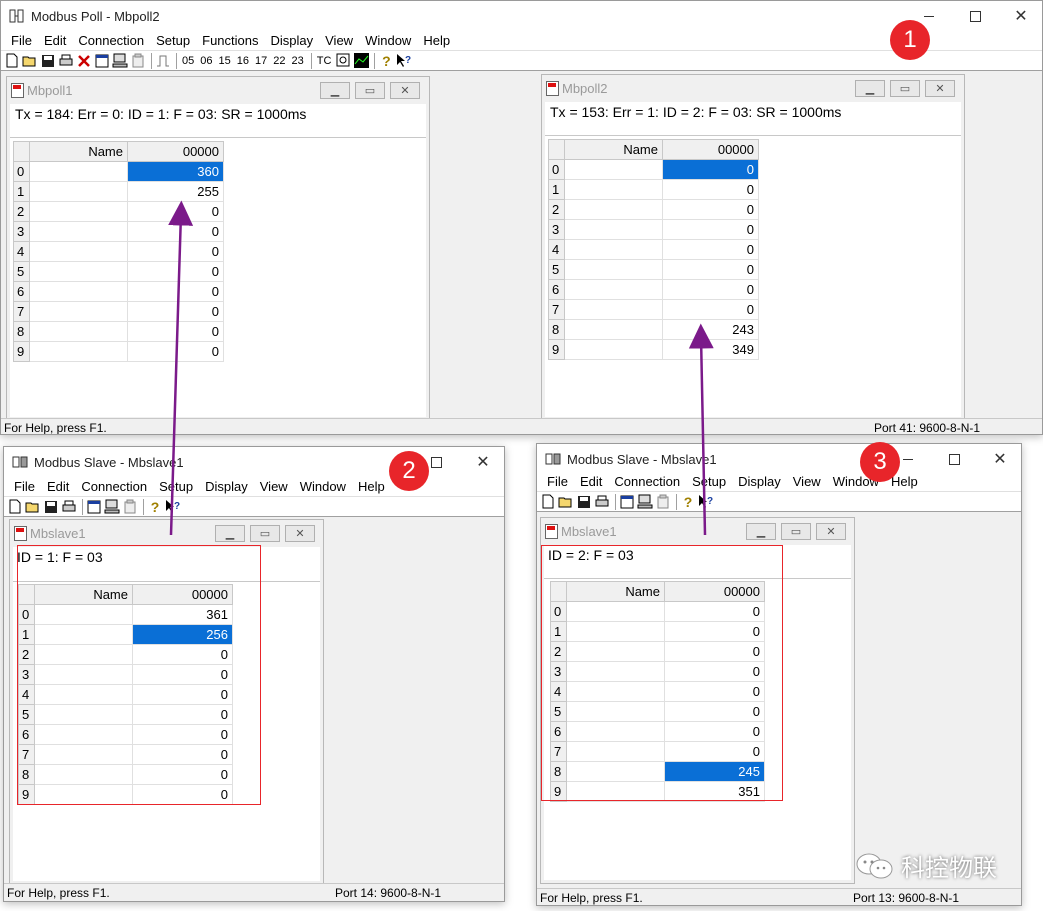 Image resolution: width=1043 pixels, height=911 pixels. I want to click on mbpoll1-minimize-button: ▁, so click(335, 90).